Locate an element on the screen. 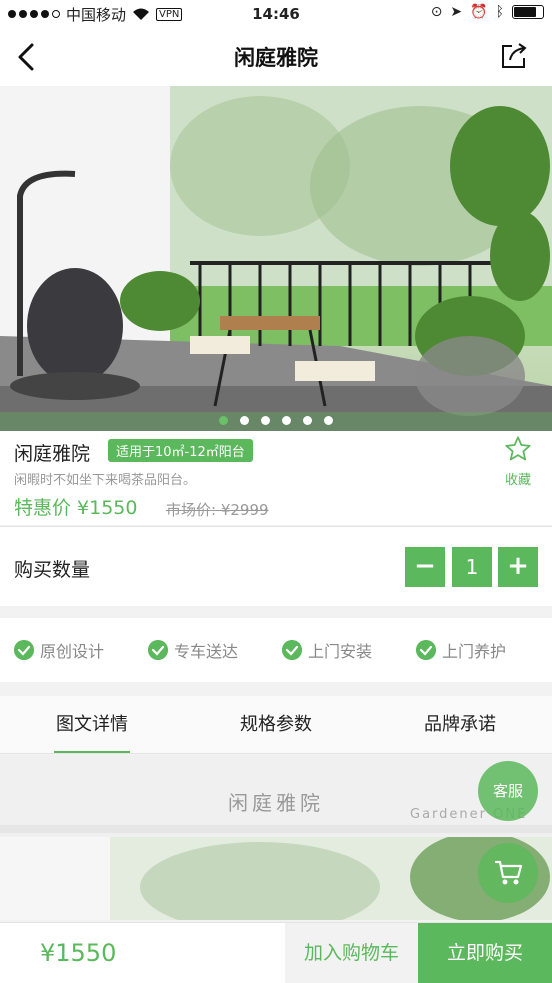  feature-label: 上门安装 is located at coordinates (340, 651).